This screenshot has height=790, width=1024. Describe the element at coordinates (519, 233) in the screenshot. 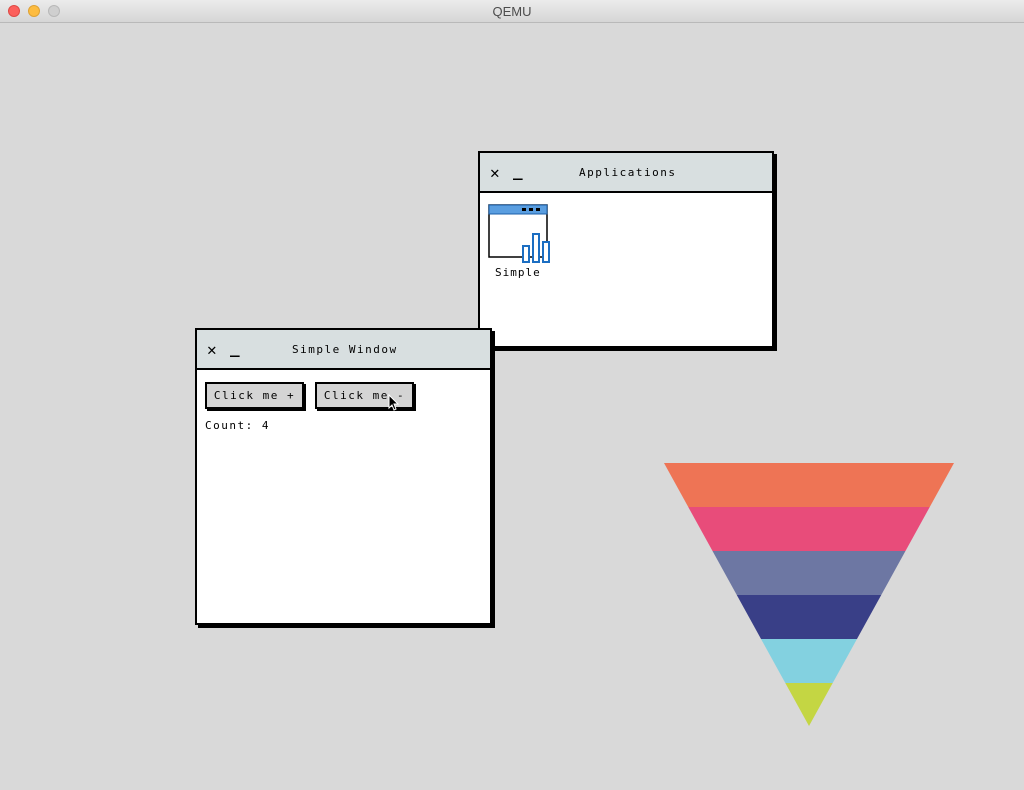

I see `simple-app-icon` at that location.